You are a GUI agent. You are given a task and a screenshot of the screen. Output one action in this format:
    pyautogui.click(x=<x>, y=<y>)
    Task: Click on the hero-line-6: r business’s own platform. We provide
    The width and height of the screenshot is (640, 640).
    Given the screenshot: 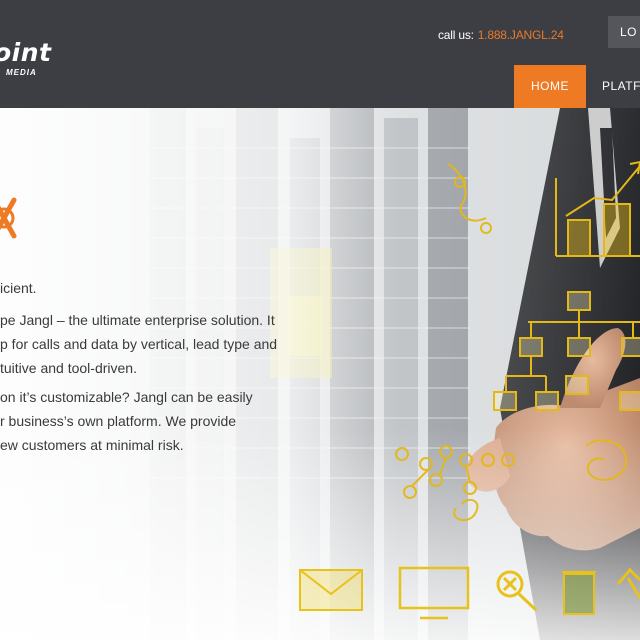 What is the action you would take?
    pyautogui.click(x=118, y=421)
    